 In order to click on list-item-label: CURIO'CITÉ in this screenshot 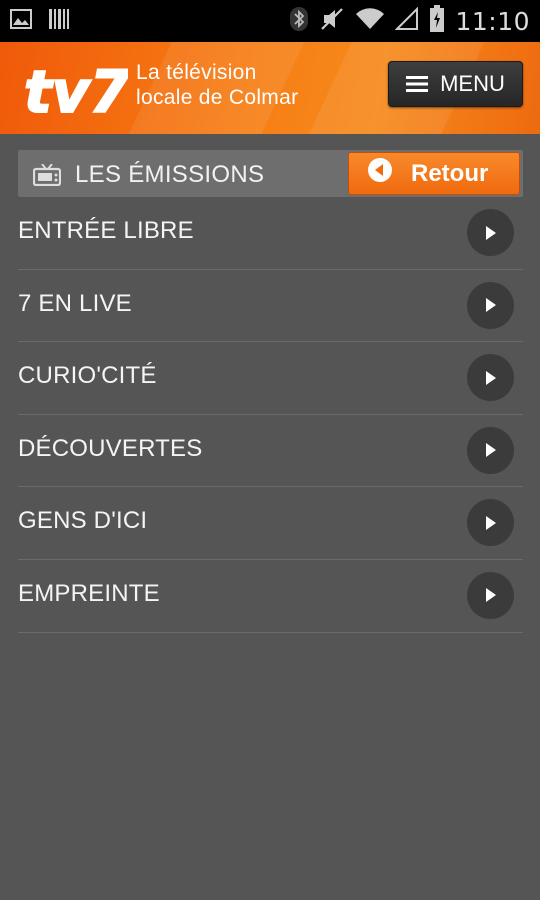, I will do `click(87, 376)`.